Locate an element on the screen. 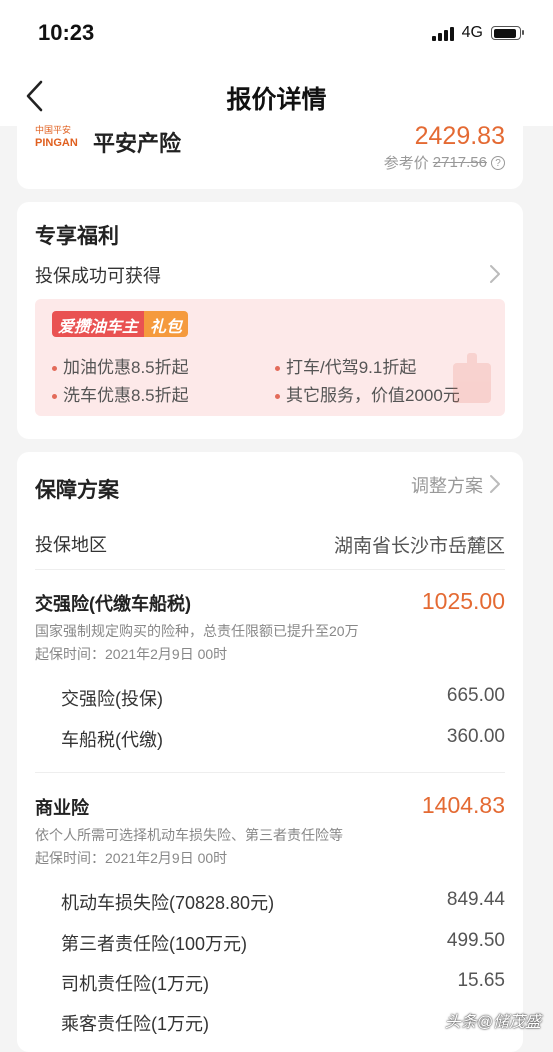 The height and width of the screenshot is (1052, 553). help-icon: ? is located at coordinates (498, 162).